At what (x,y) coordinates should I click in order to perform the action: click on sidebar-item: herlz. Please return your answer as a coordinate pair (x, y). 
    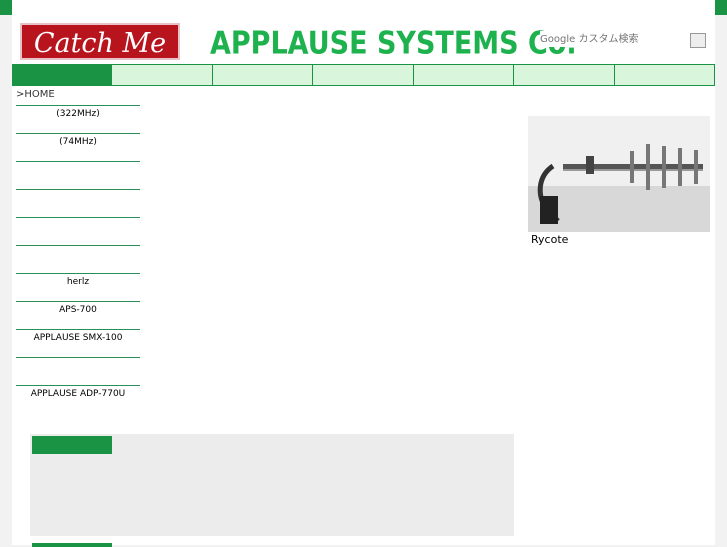
    Looking at the image, I should click on (78, 287).